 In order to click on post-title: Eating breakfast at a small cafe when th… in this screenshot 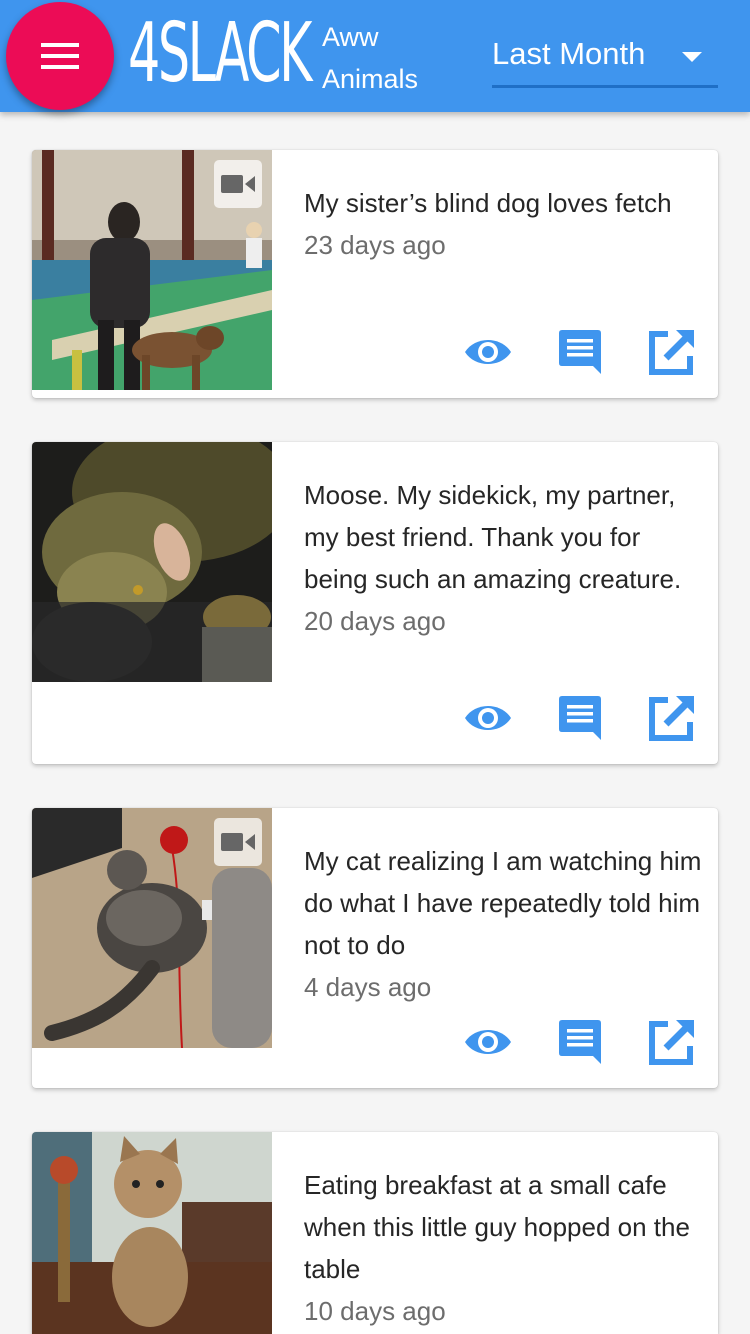, I will do `click(497, 1227)`.